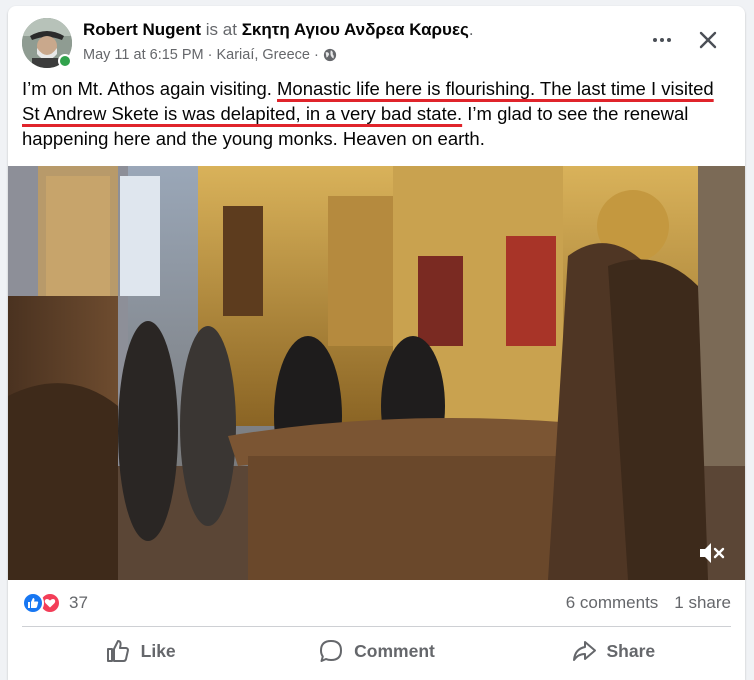 This screenshot has width=754, height=680. What do you see at coordinates (117, 651) in the screenshot?
I see `thumbs-up-icon` at bounding box center [117, 651].